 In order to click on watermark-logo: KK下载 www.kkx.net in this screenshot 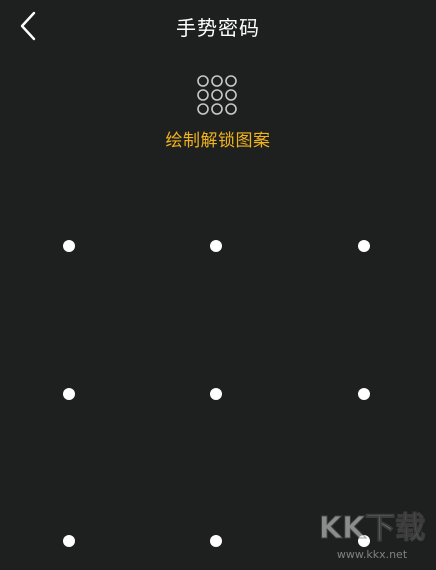, I will do `click(372, 534)`.